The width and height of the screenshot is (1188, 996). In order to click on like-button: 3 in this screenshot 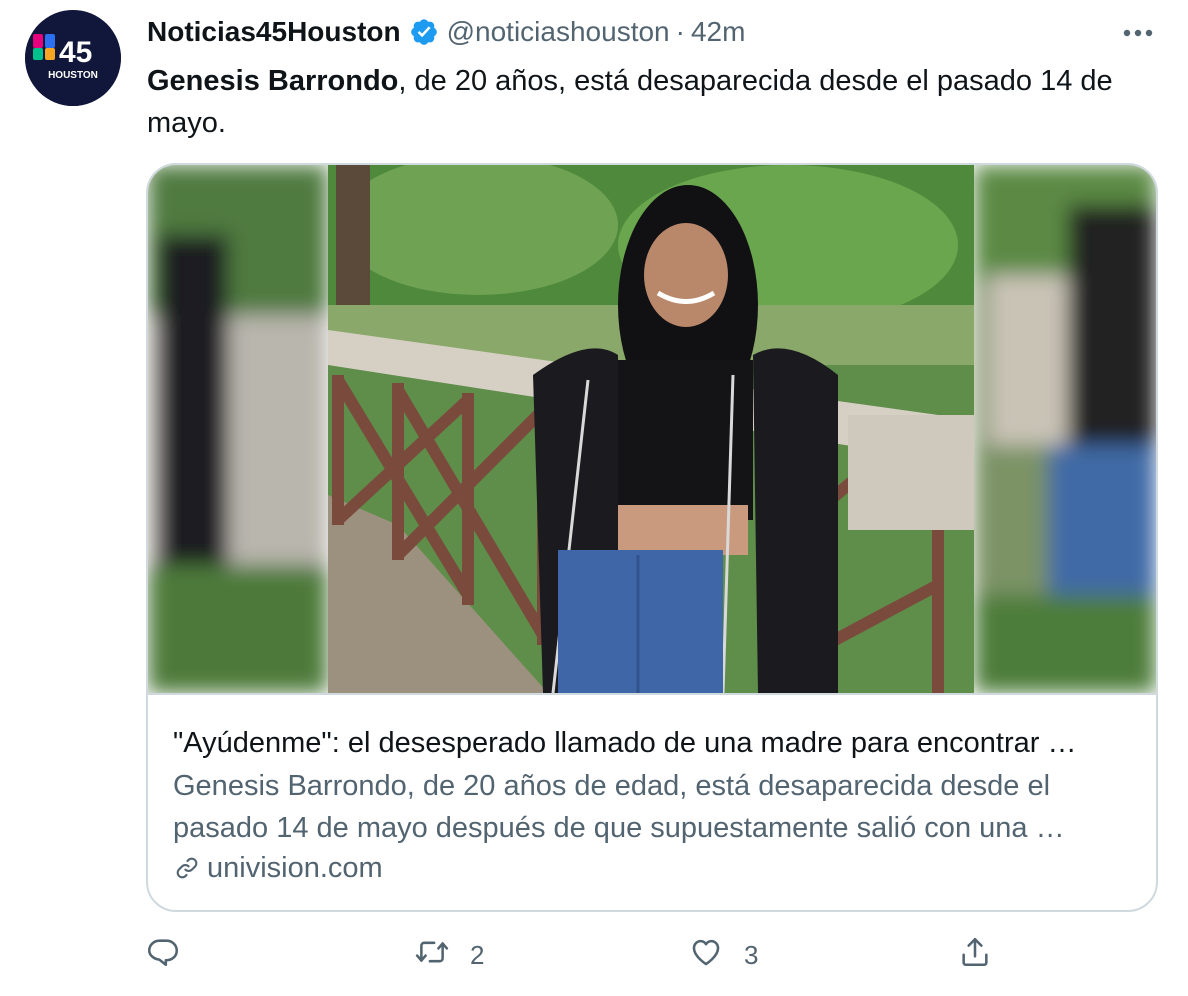, I will do `click(723, 955)`.